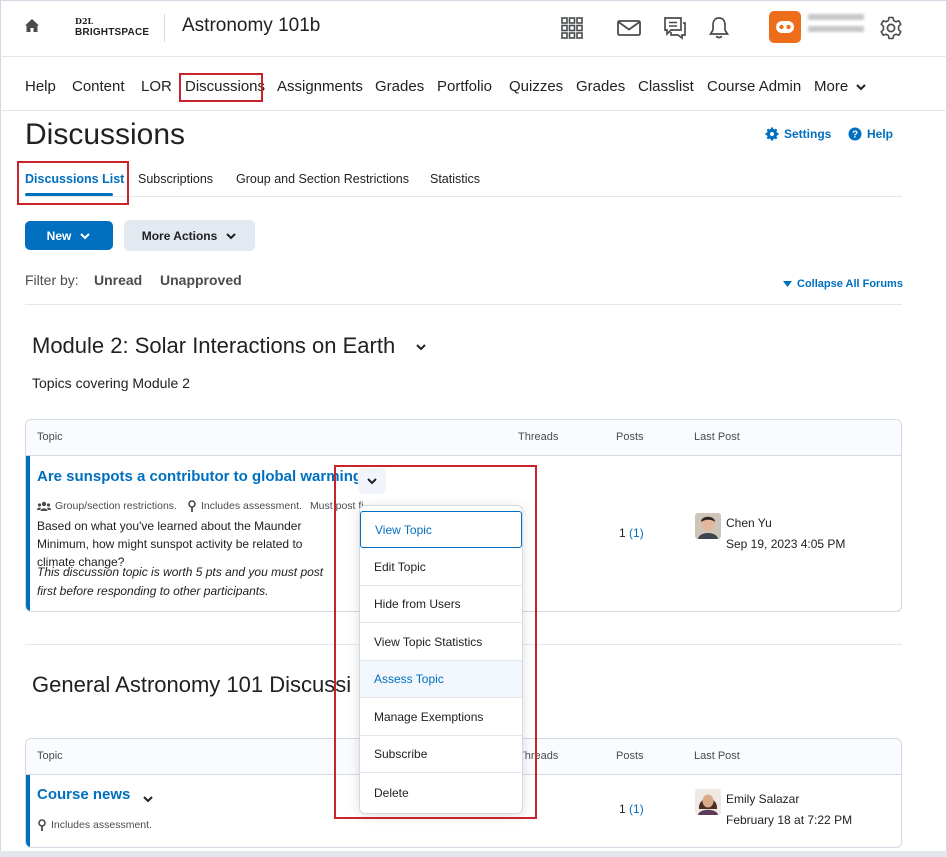  I want to click on caret-down-icon, so click(787, 284).